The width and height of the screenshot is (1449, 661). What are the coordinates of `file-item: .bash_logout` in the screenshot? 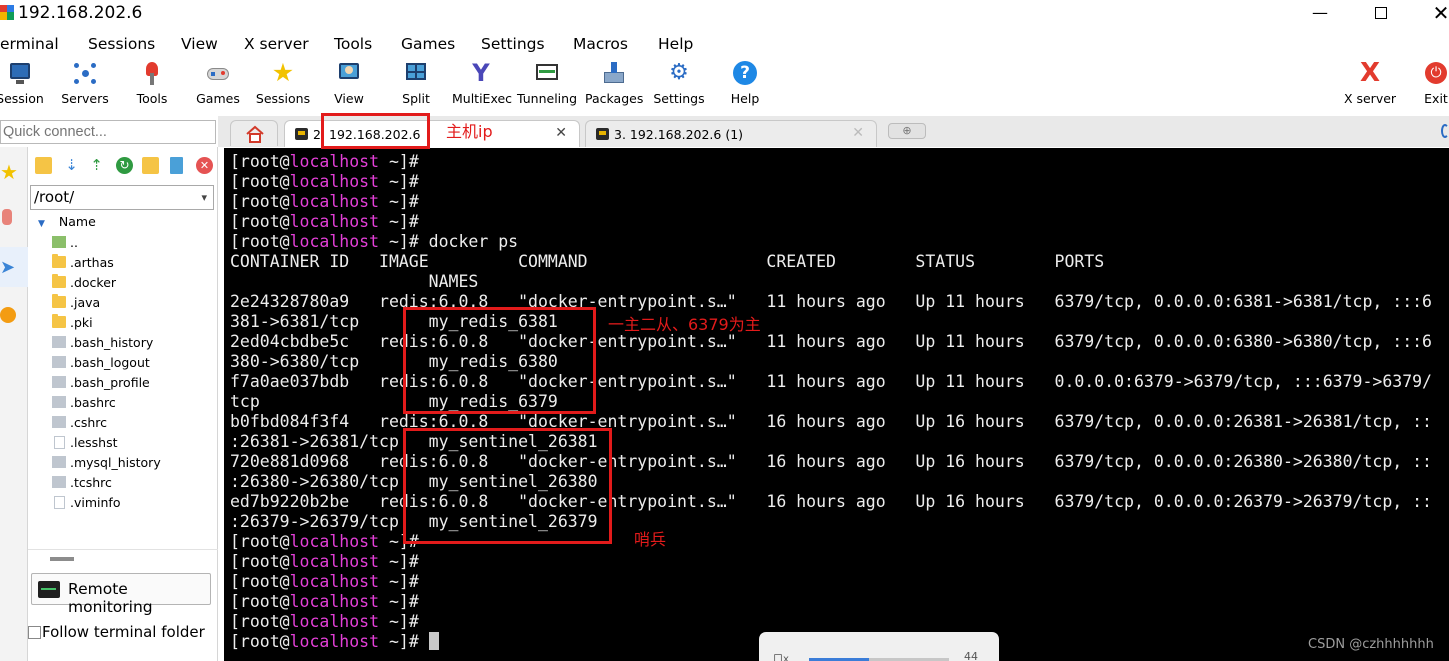 It's located at (134, 363).